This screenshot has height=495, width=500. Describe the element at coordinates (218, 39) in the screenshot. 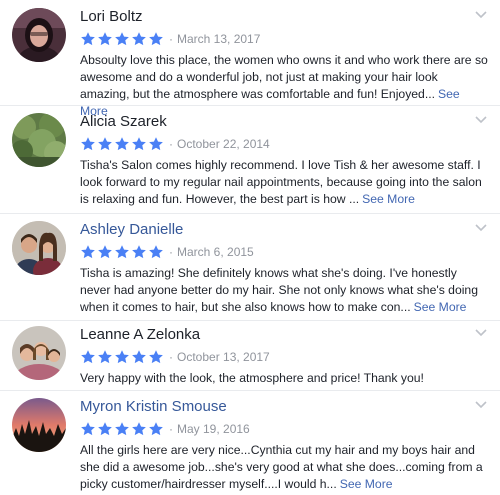

I see `review-date: March 13, 2017` at that location.